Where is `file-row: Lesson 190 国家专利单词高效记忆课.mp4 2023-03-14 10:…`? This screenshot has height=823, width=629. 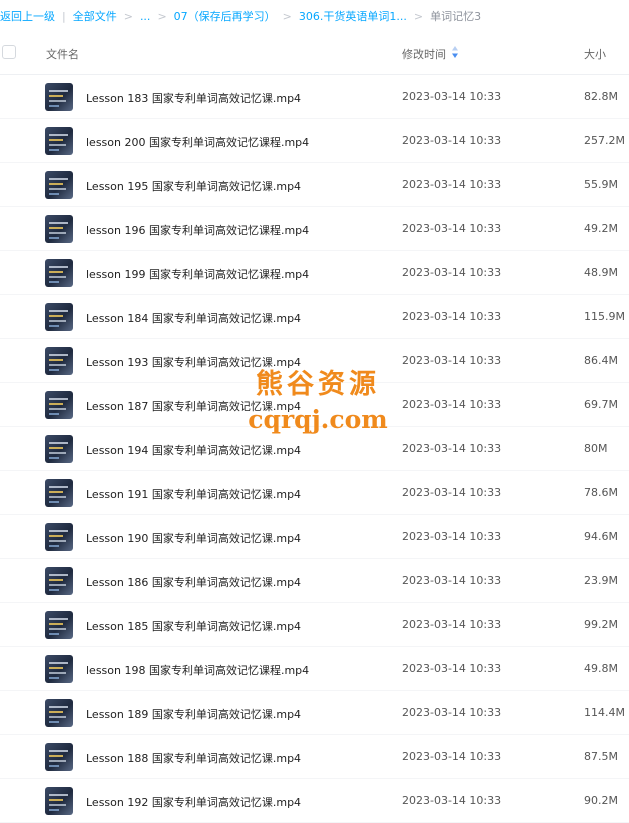
file-row: Lesson 190 国家专利单词高效记忆课.mp4 2023-03-14 10:… is located at coordinates (314, 537).